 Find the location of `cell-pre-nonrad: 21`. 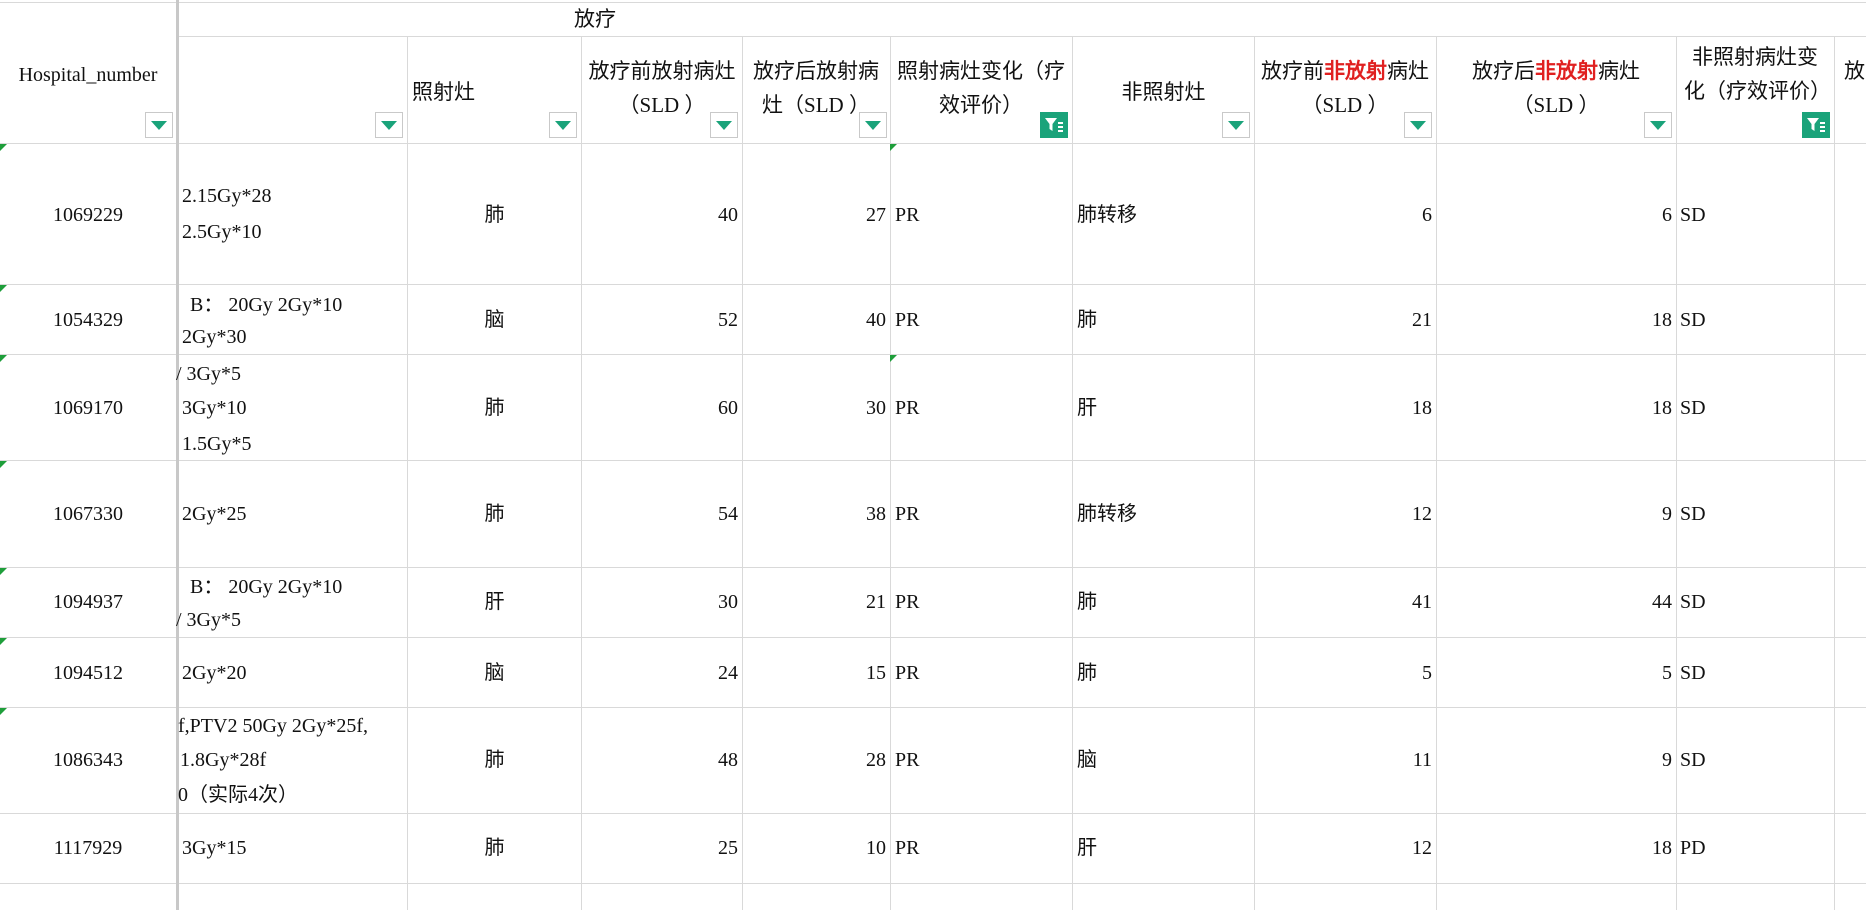

cell-pre-nonrad: 21 is located at coordinates (1343, 320).